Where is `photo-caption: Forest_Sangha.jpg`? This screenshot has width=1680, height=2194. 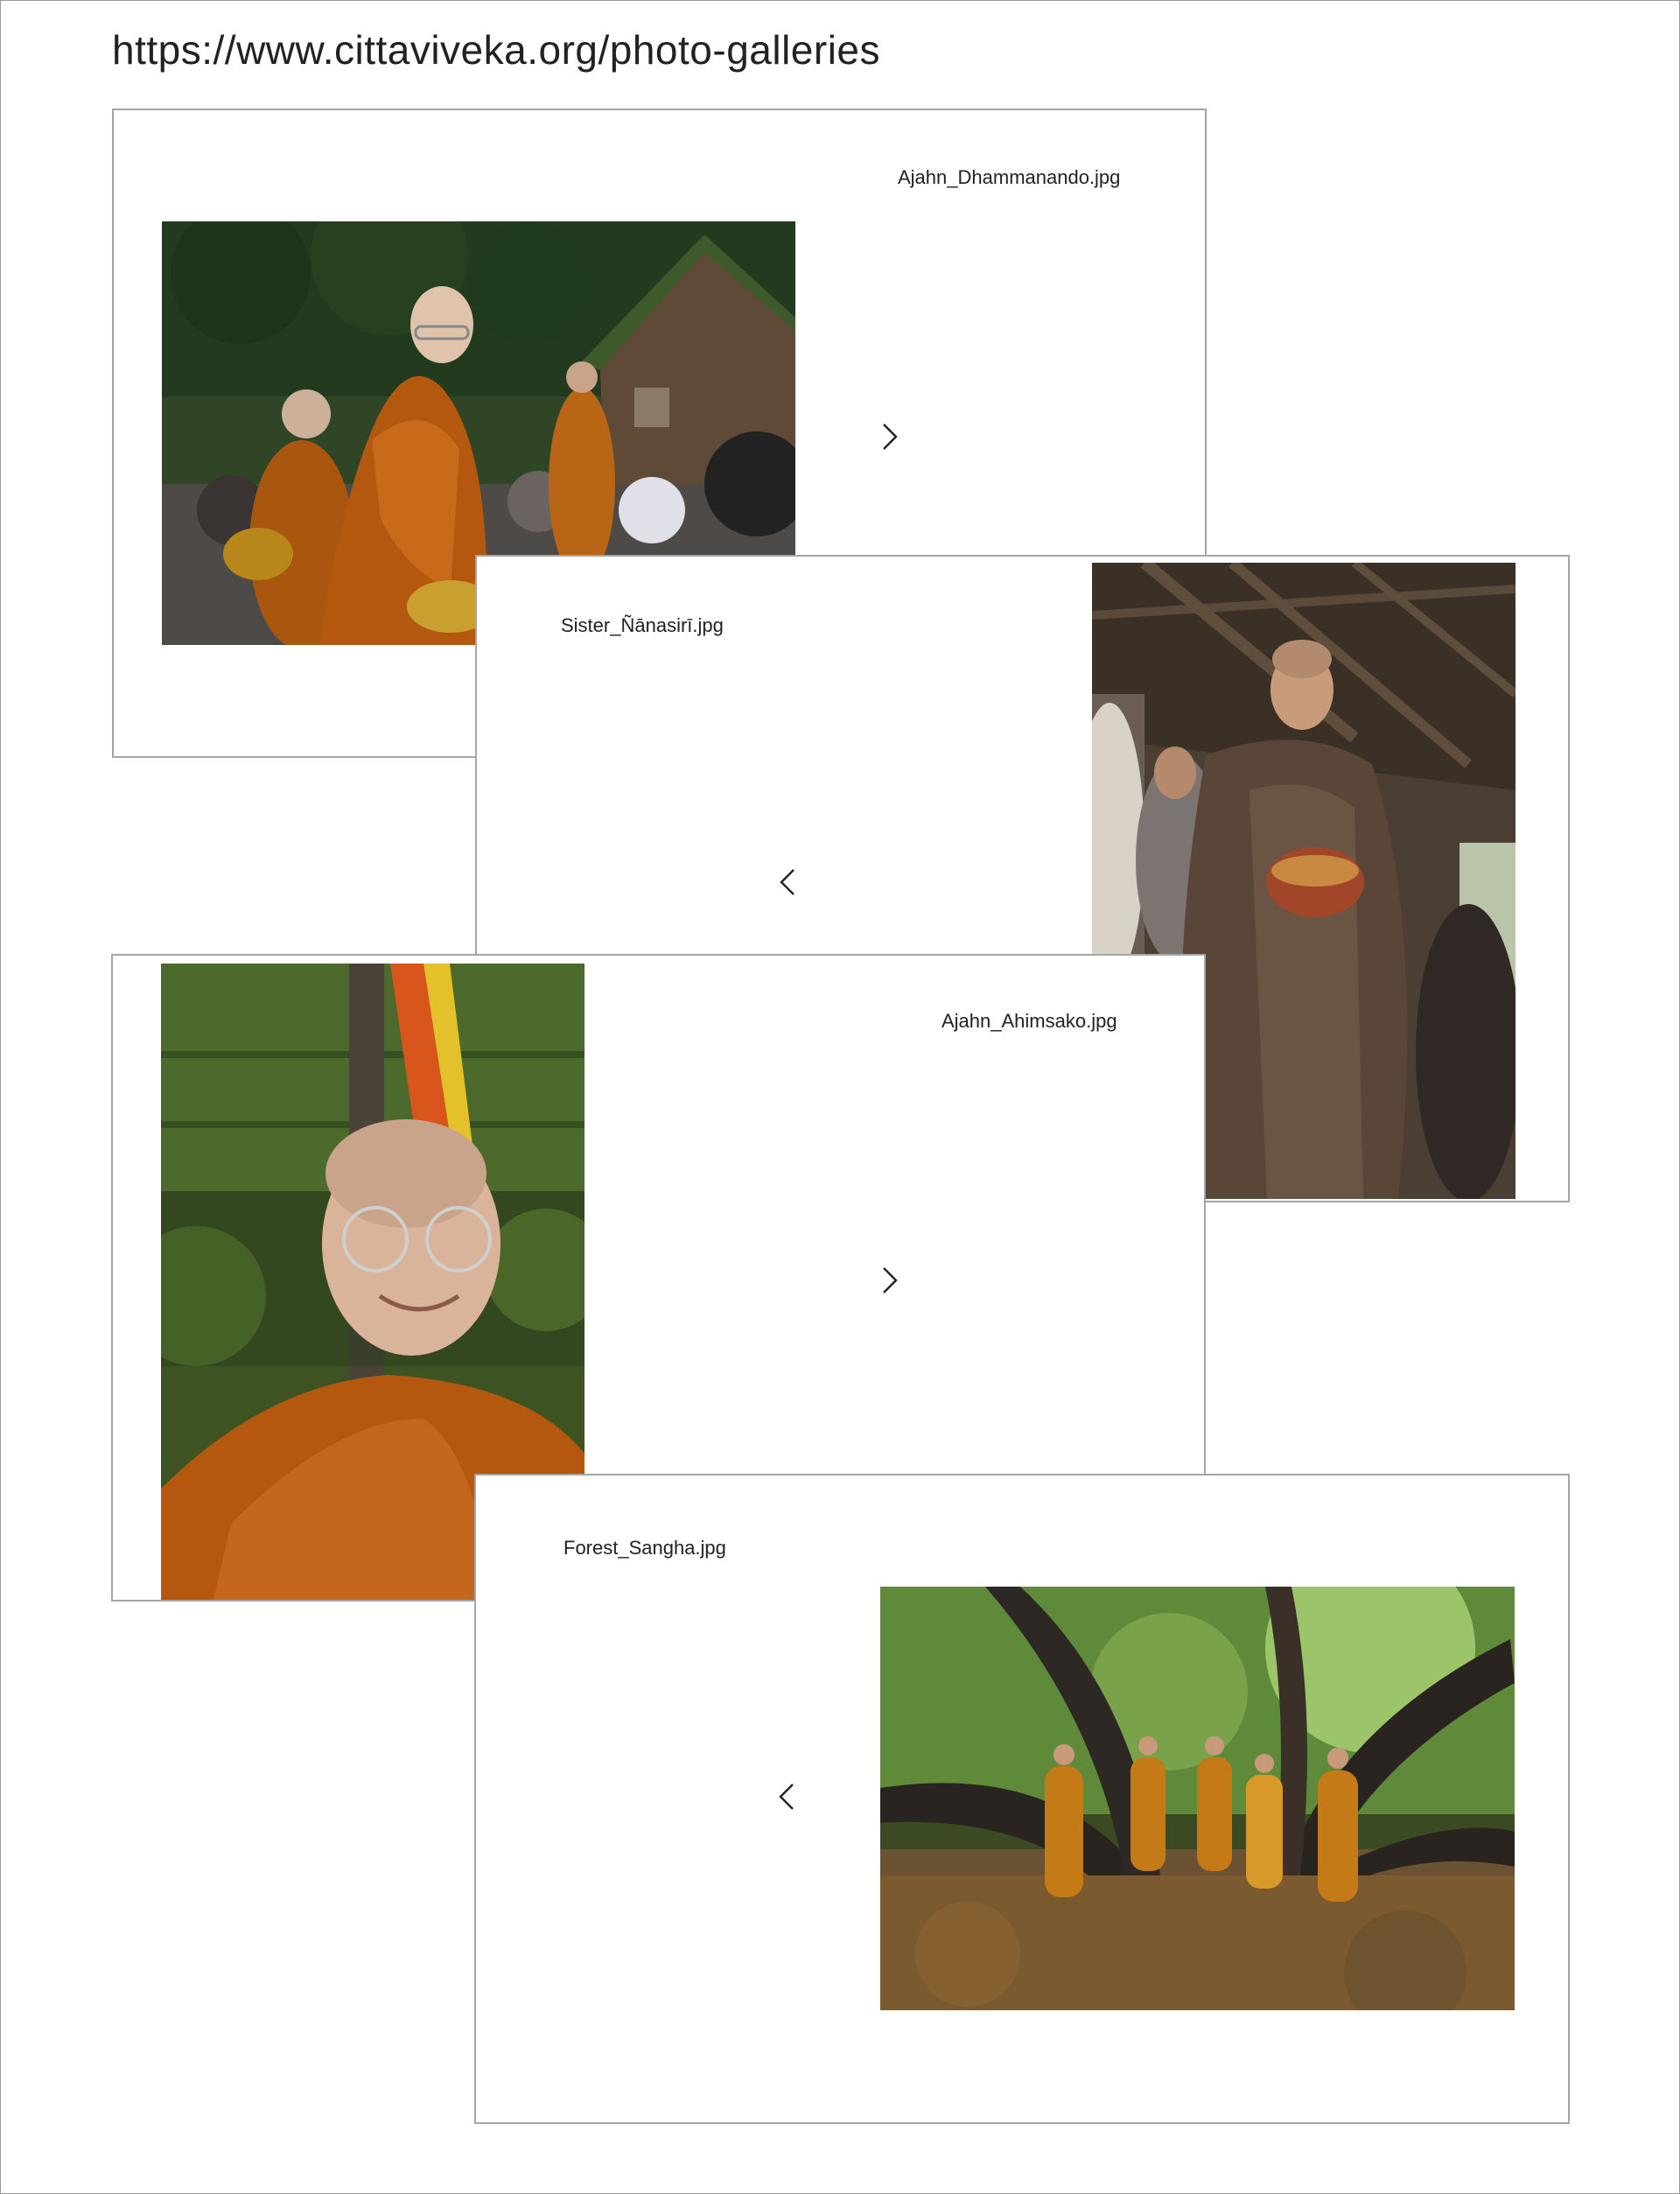
photo-caption: Forest_Sangha.jpg is located at coordinates (645, 1548).